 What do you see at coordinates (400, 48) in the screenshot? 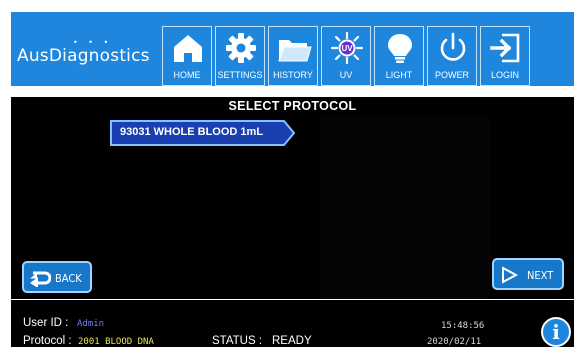
I see `lightbulb-icon` at bounding box center [400, 48].